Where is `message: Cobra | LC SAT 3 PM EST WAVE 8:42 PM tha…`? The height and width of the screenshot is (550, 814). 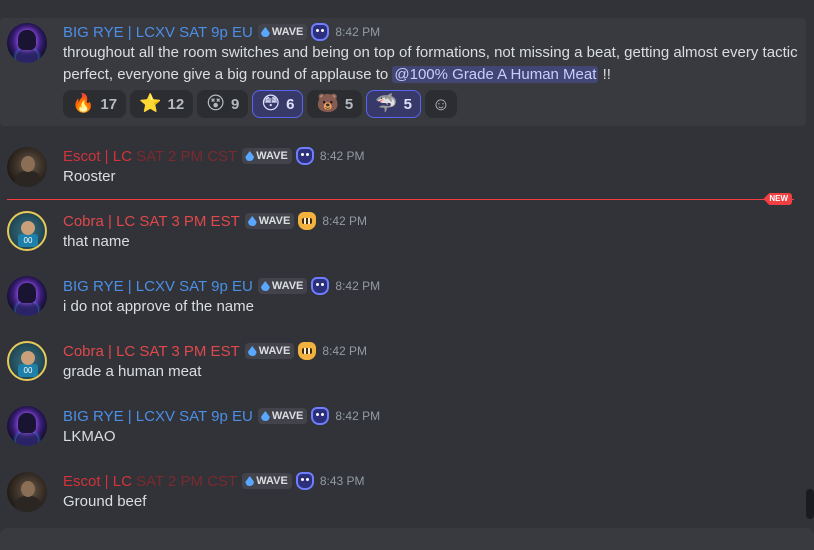
message: Cobra | LC SAT 3 PM EST WAVE 8:42 PM tha… is located at coordinates (407, 232).